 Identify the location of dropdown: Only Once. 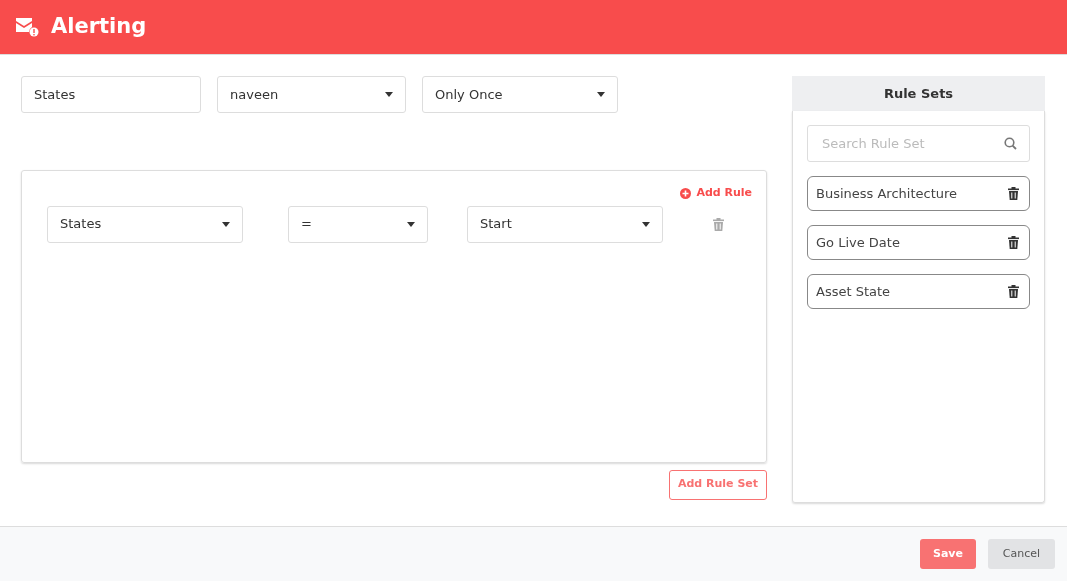
(520, 94).